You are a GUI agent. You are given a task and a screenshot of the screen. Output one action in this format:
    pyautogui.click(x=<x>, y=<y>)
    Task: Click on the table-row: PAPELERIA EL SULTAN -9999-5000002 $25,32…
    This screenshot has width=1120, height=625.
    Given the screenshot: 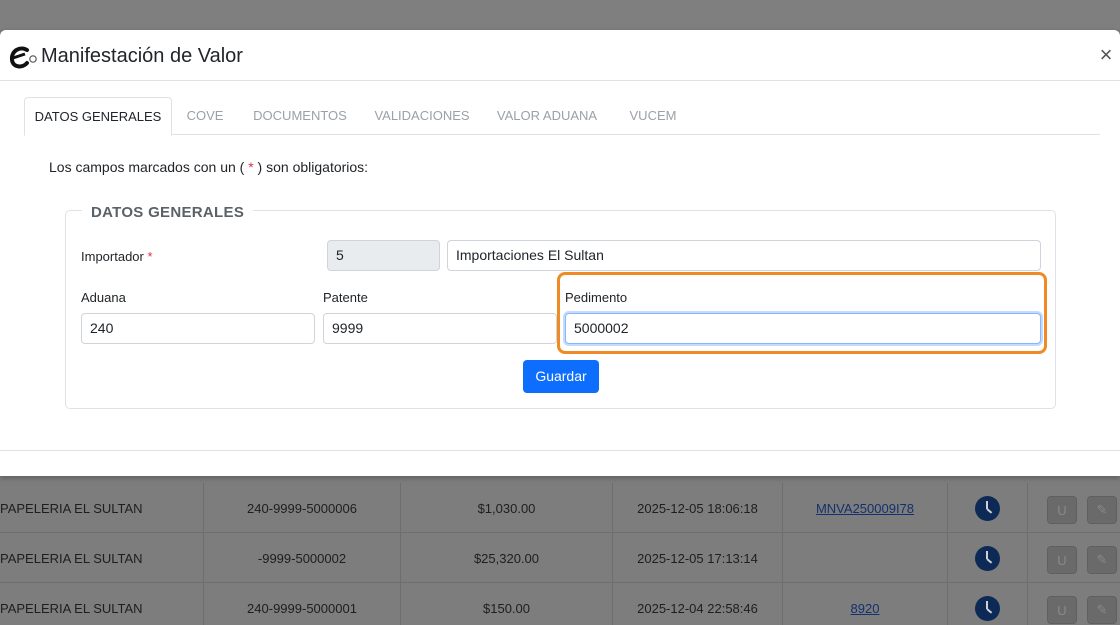 What is the action you would take?
    pyautogui.click(x=560, y=558)
    